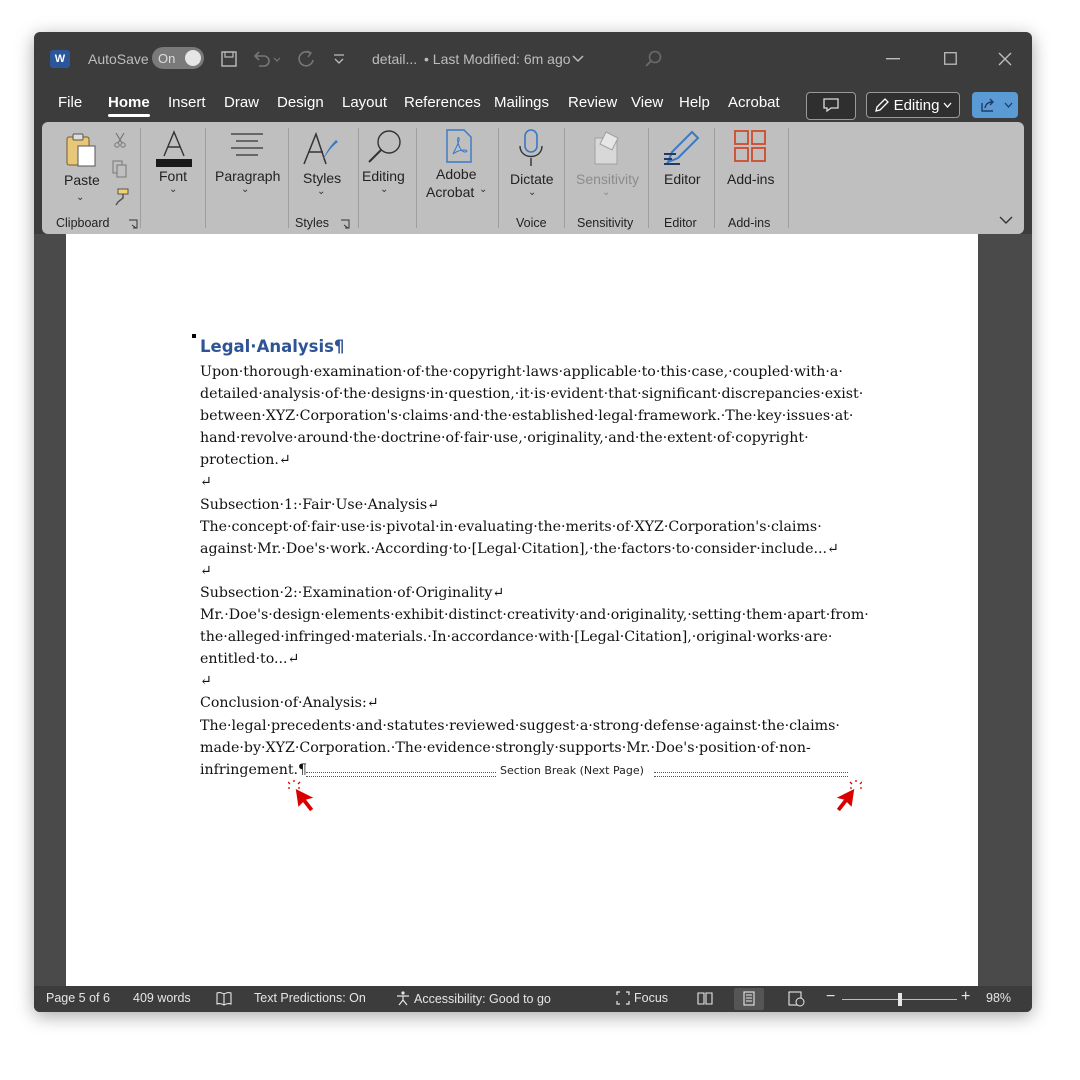 The width and height of the screenshot is (1080, 1080). I want to click on subsection-1-heading: Subsection·1:·Fair·Use·Analysis↵, so click(530, 505).